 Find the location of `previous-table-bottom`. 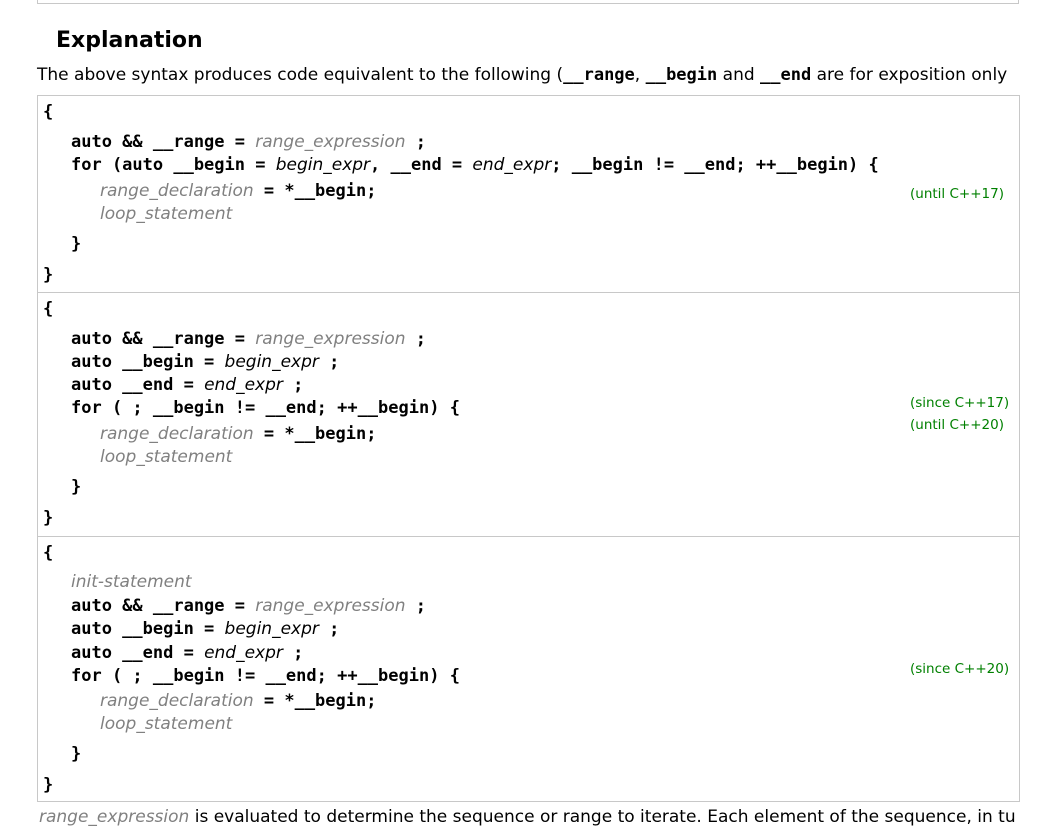

previous-table-bottom is located at coordinates (528, 2).